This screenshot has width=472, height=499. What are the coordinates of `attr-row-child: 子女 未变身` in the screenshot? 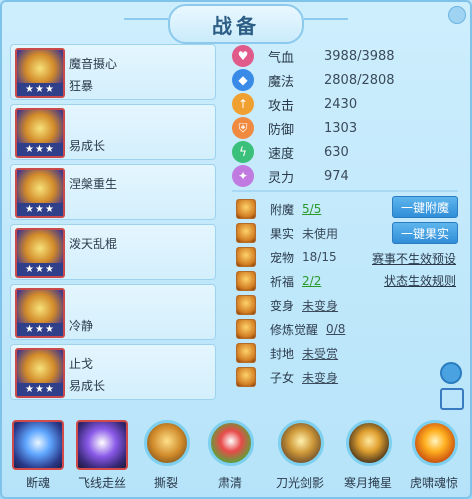 It's located at (287, 377).